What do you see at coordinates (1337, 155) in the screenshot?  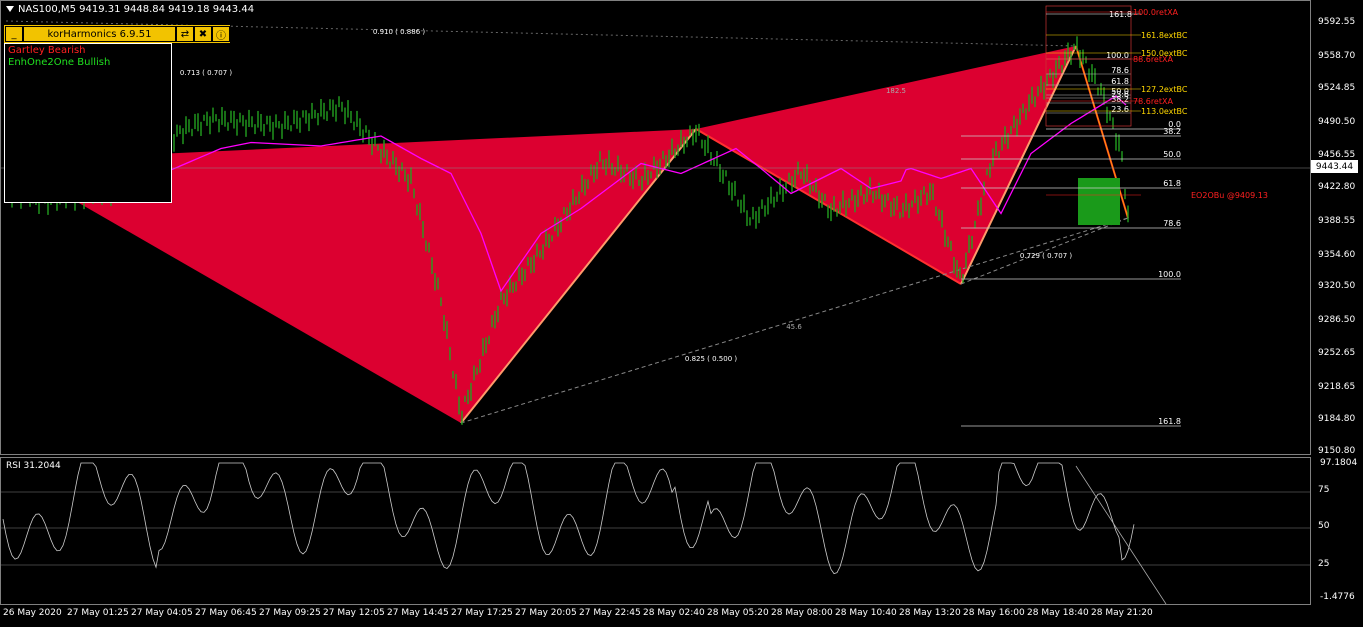 I see `price-axis-tick: 9456.55` at bounding box center [1337, 155].